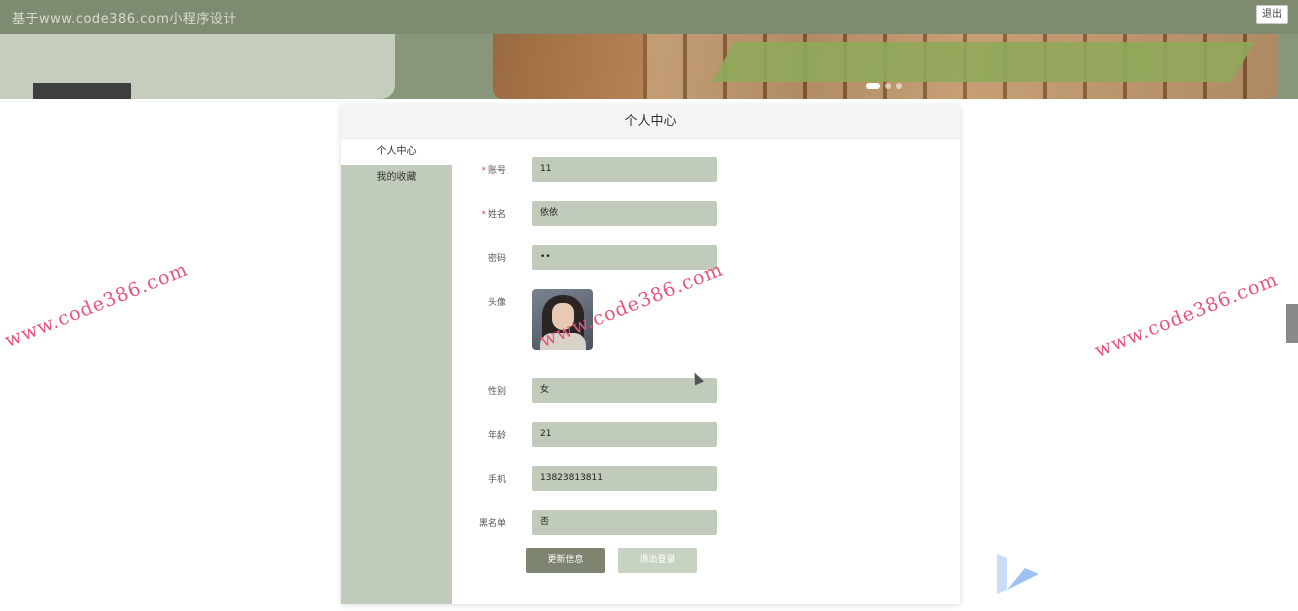  What do you see at coordinates (496, 171) in the screenshot?
I see `account-label: 账号` at bounding box center [496, 171].